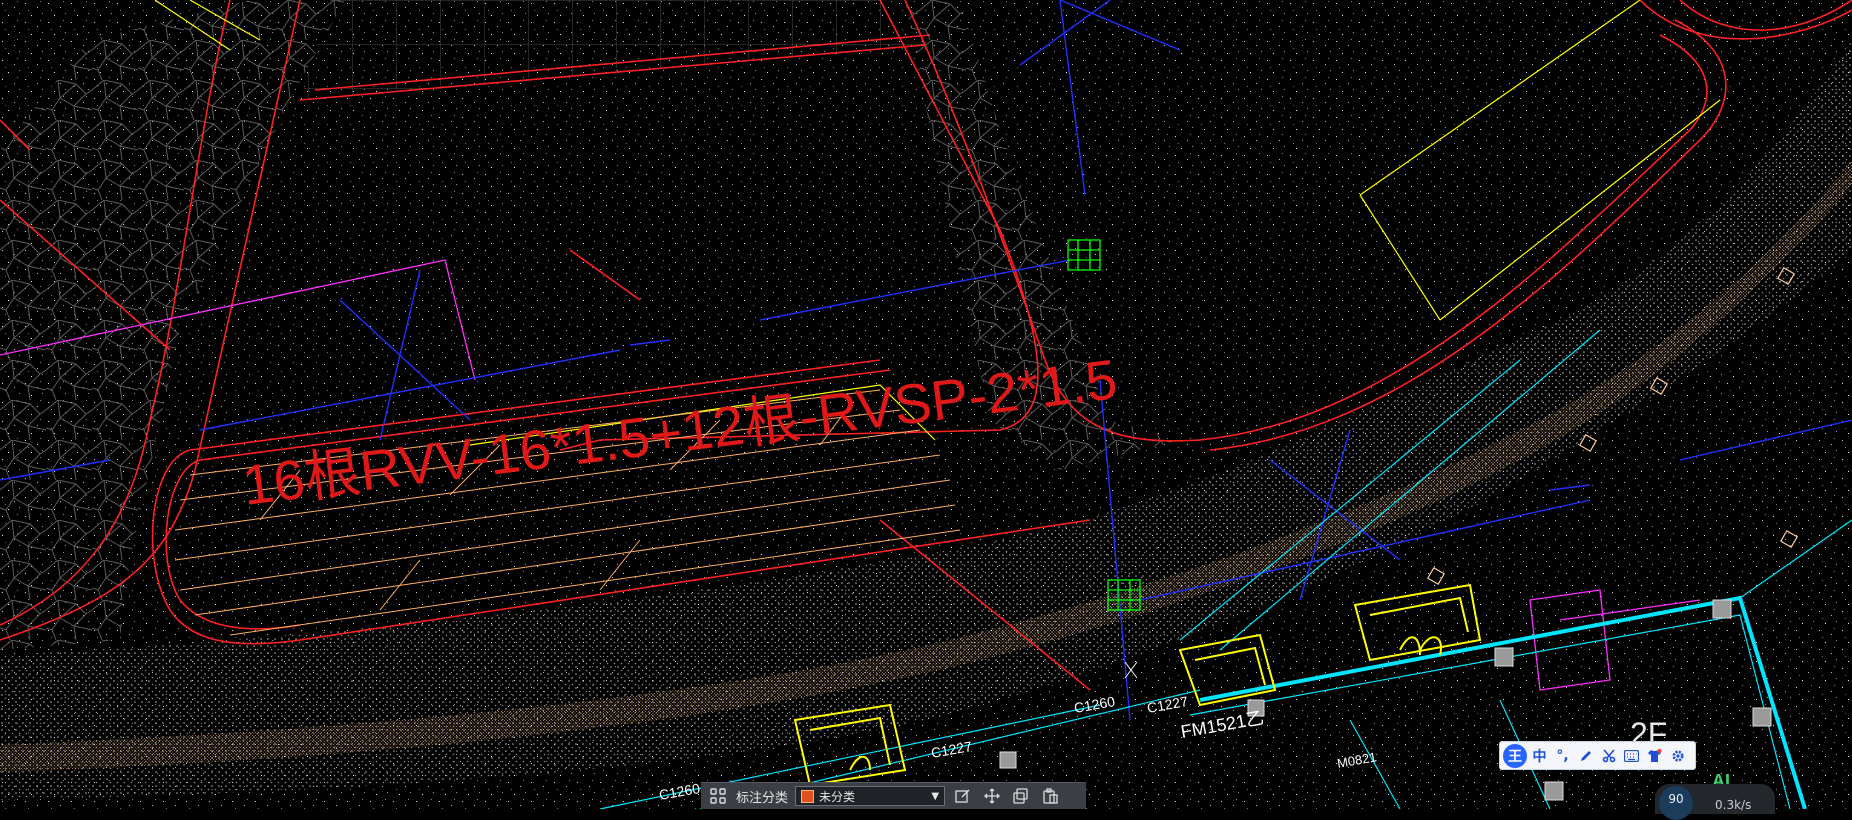 This screenshot has height=820, width=1852. I want to click on network-speed-widget: 90 0.3k/s, so click(1715, 802).